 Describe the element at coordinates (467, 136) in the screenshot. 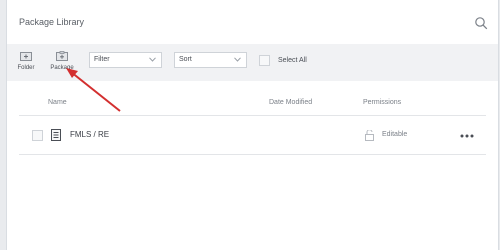

I see `more-options-icon` at that location.